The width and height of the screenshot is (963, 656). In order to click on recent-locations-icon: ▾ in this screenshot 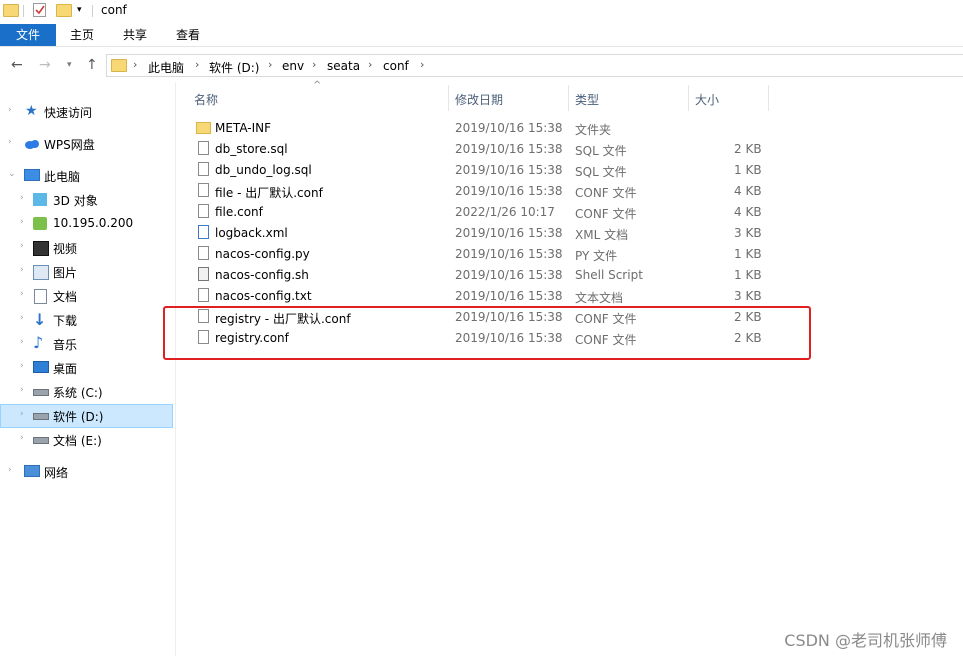, I will do `click(69, 65)`.